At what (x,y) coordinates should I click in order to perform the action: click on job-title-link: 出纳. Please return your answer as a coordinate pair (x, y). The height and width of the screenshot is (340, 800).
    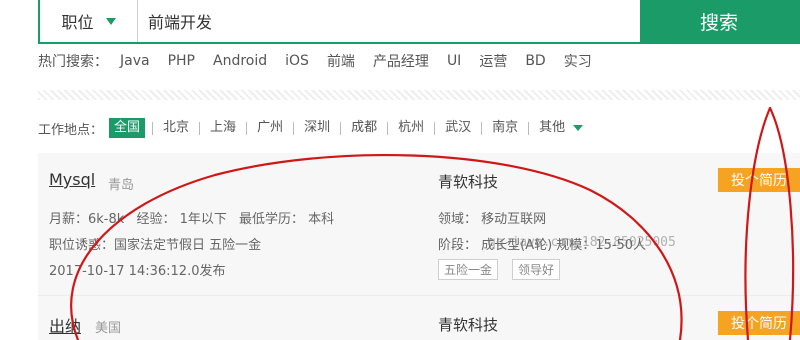
    Looking at the image, I should click on (65, 325).